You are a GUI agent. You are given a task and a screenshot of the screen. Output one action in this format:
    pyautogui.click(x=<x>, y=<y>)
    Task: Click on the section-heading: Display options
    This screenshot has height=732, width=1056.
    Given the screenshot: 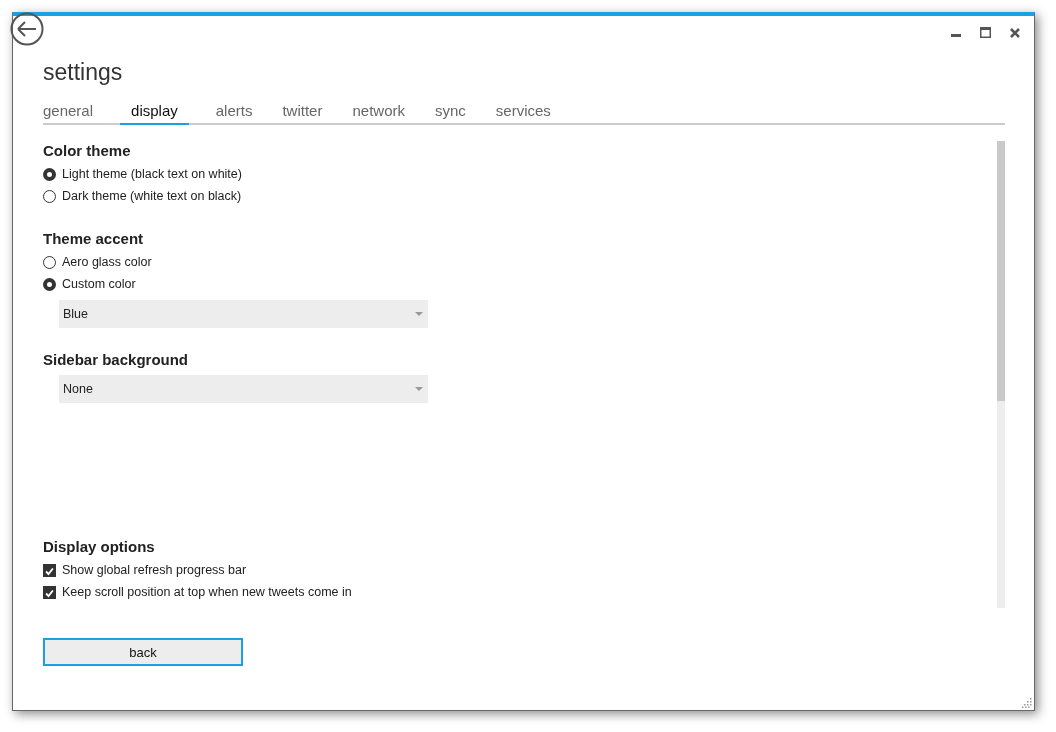 What is the action you would take?
    pyautogui.click(x=99, y=547)
    